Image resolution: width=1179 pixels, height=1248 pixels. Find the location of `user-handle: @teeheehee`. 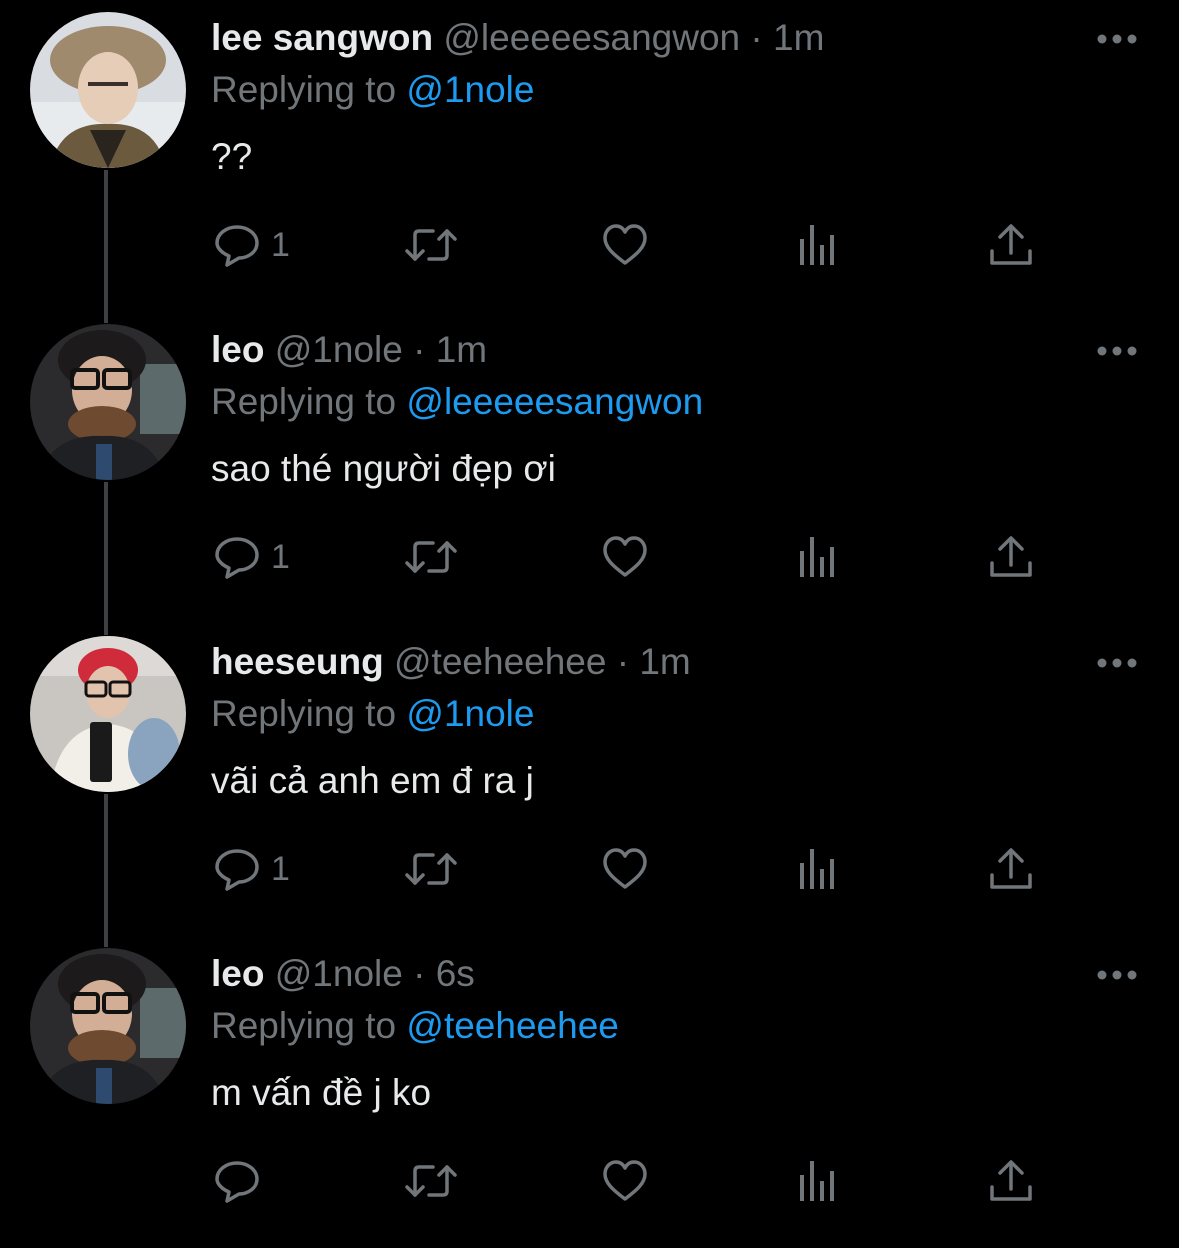

user-handle: @teeheehee is located at coordinates (500, 661).